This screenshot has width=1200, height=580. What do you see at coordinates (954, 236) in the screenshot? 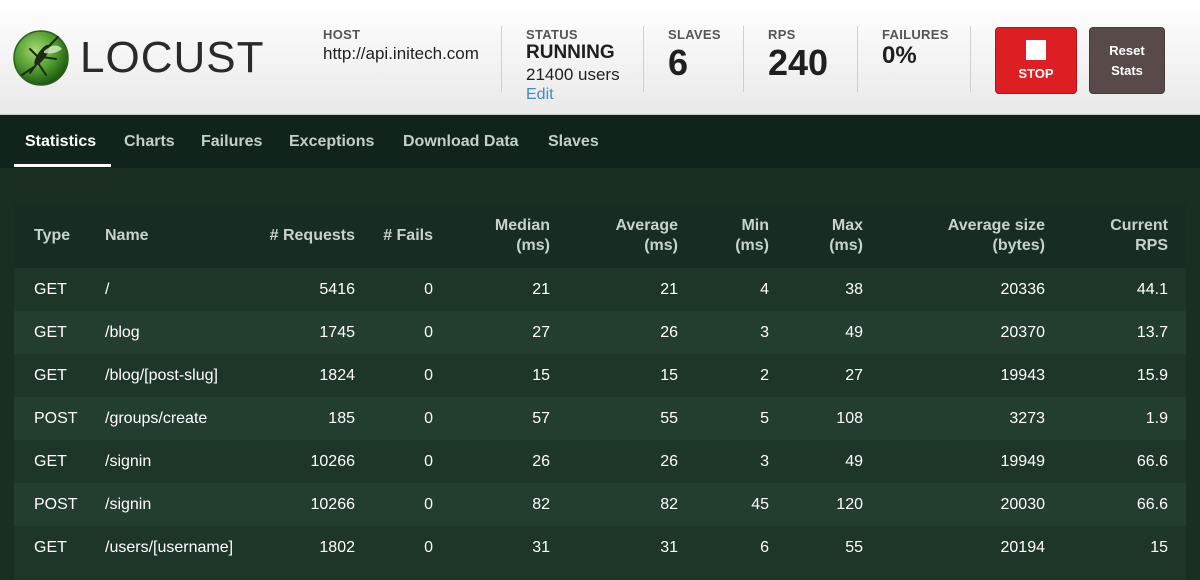
I see `col-header-average-size: Average size (bytes)` at bounding box center [954, 236].